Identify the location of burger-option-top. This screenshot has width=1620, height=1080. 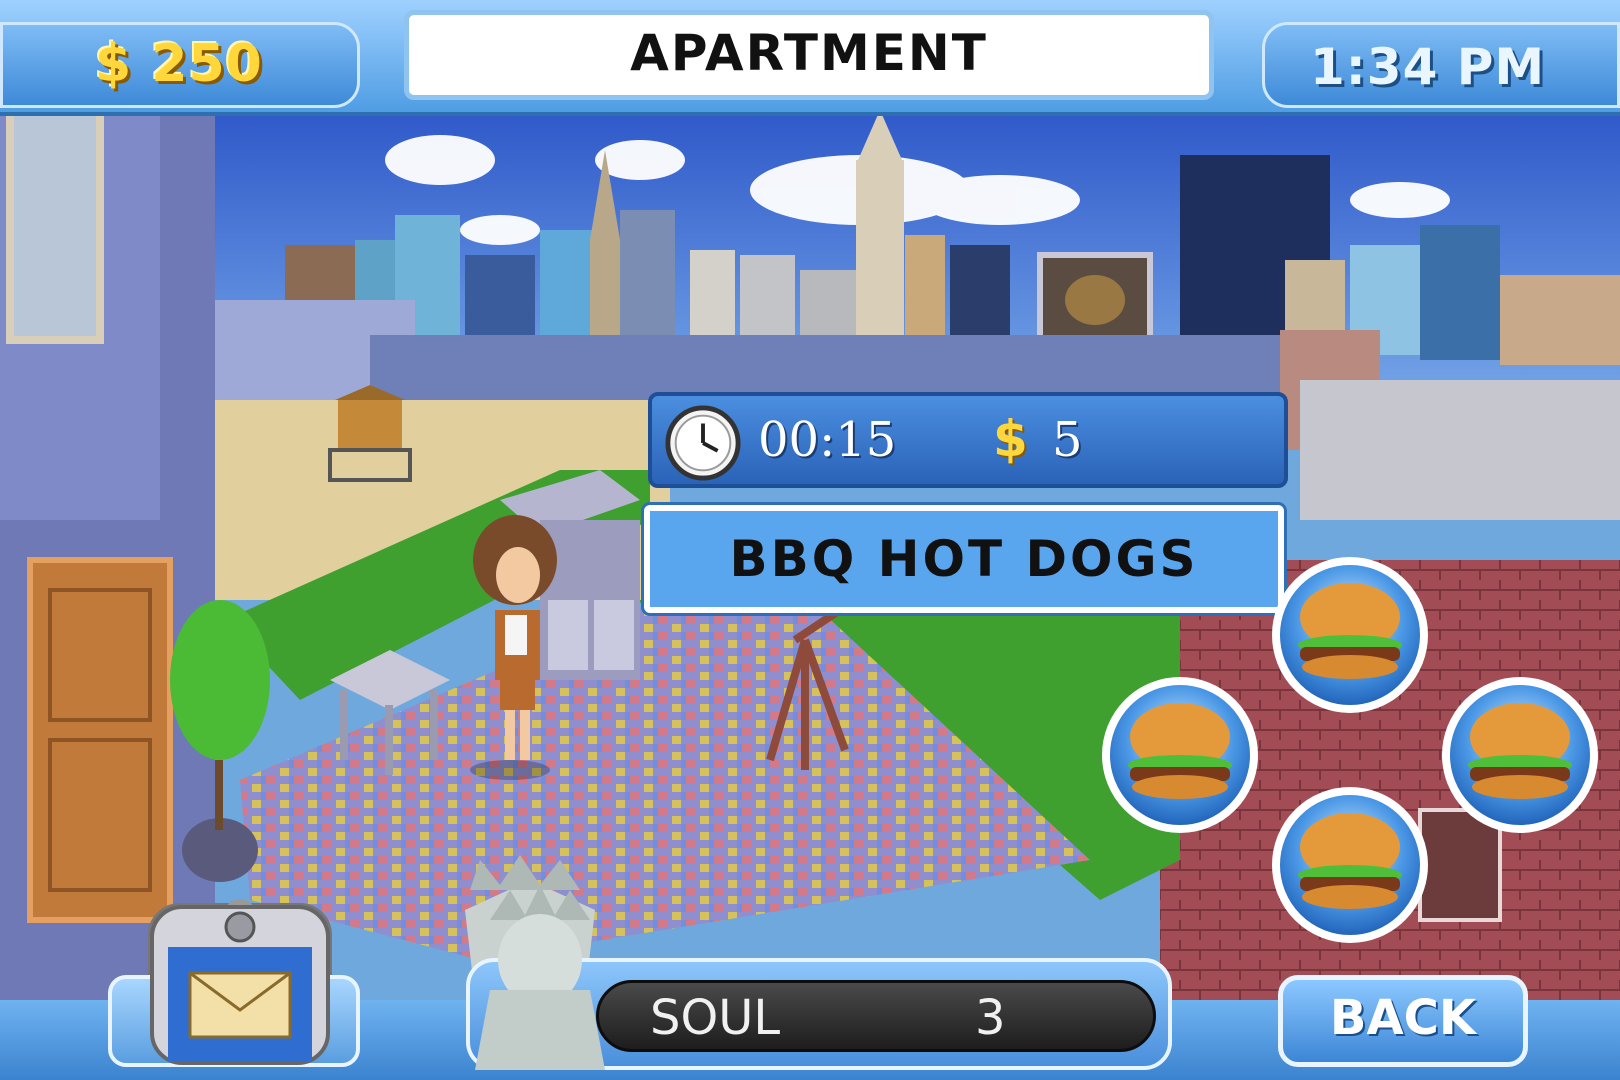
(1350, 635).